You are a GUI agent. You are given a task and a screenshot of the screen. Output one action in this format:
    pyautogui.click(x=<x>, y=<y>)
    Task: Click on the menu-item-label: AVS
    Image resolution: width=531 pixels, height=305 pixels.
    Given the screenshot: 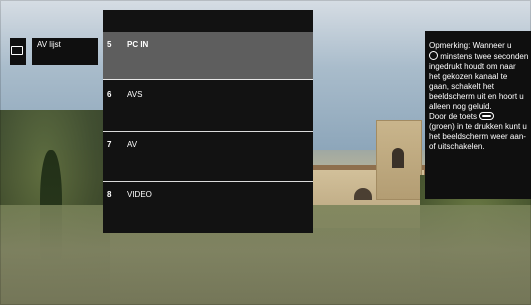 What is the action you would take?
    pyautogui.click(x=135, y=94)
    